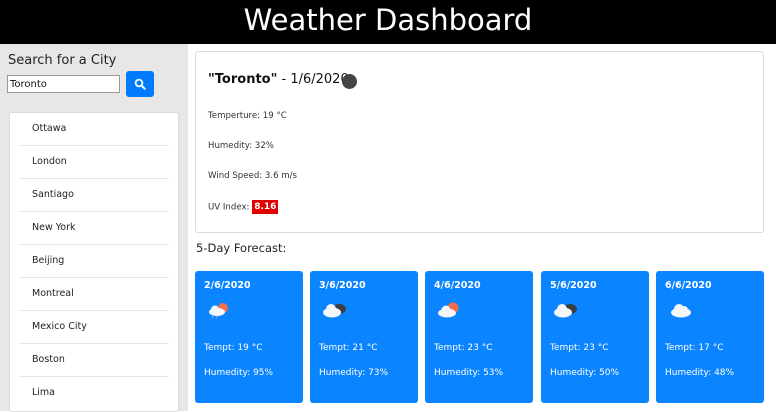 Image resolution: width=776 pixels, height=412 pixels. What do you see at coordinates (94, 360) in the screenshot?
I see `city-item-boston: Boston` at bounding box center [94, 360].